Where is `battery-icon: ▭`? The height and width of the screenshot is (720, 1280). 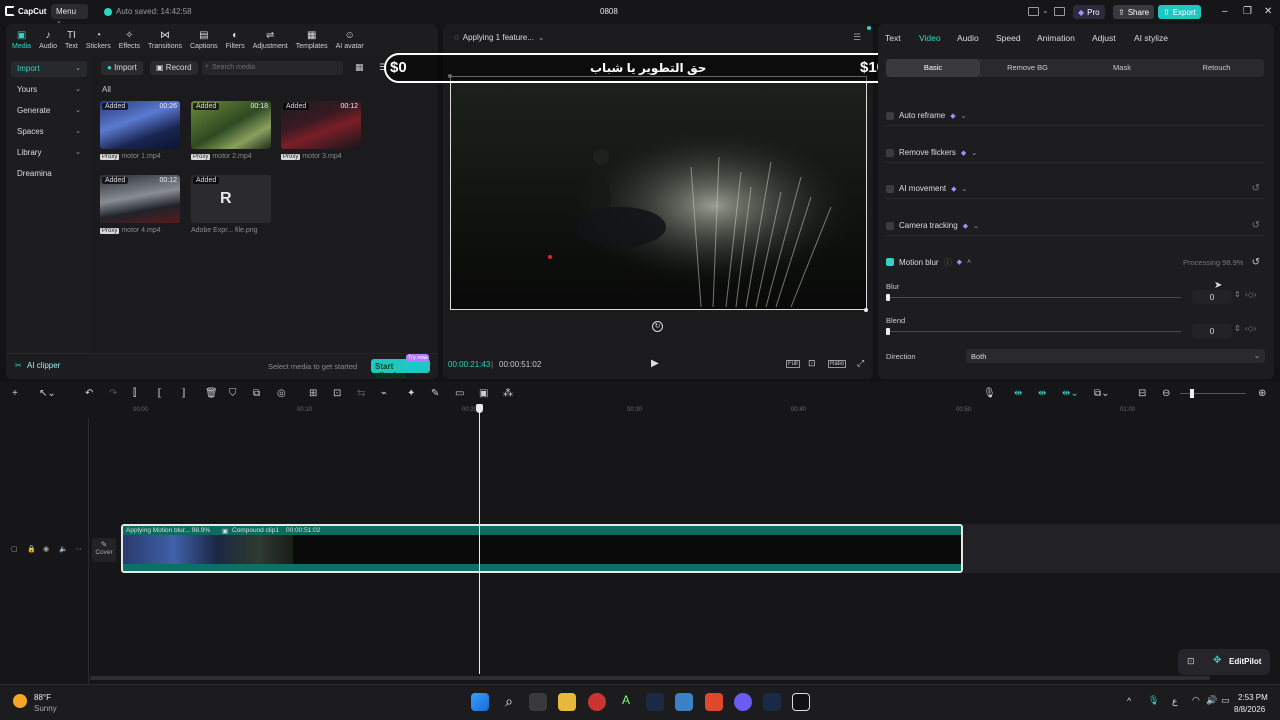 battery-icon: ▭ is located at coordinates (1225, 700).